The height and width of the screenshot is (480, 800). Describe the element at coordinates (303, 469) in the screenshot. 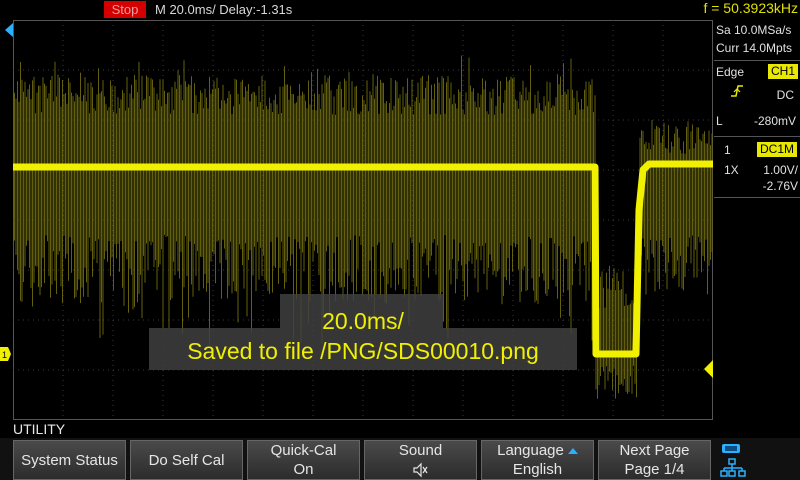

I see `button-value: On` at that location.